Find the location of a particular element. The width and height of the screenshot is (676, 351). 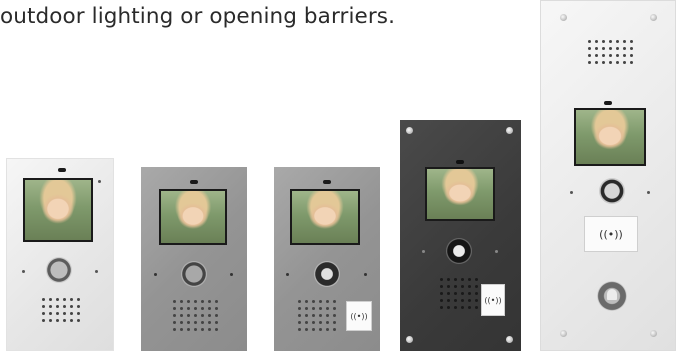

intercom-panel-silver-rfid: ((•)) is located at coordinates (327, 259).